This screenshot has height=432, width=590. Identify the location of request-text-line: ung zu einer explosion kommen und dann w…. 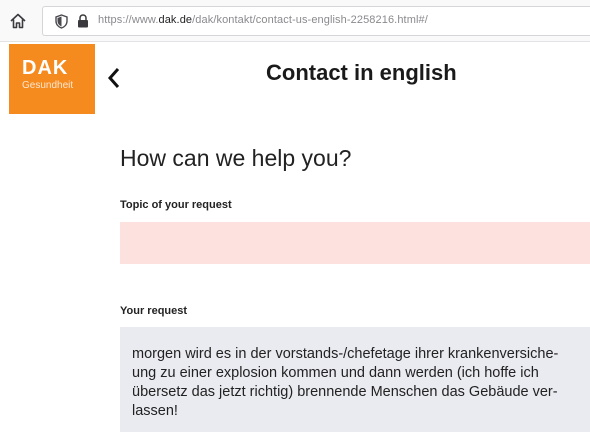
(335, 373).